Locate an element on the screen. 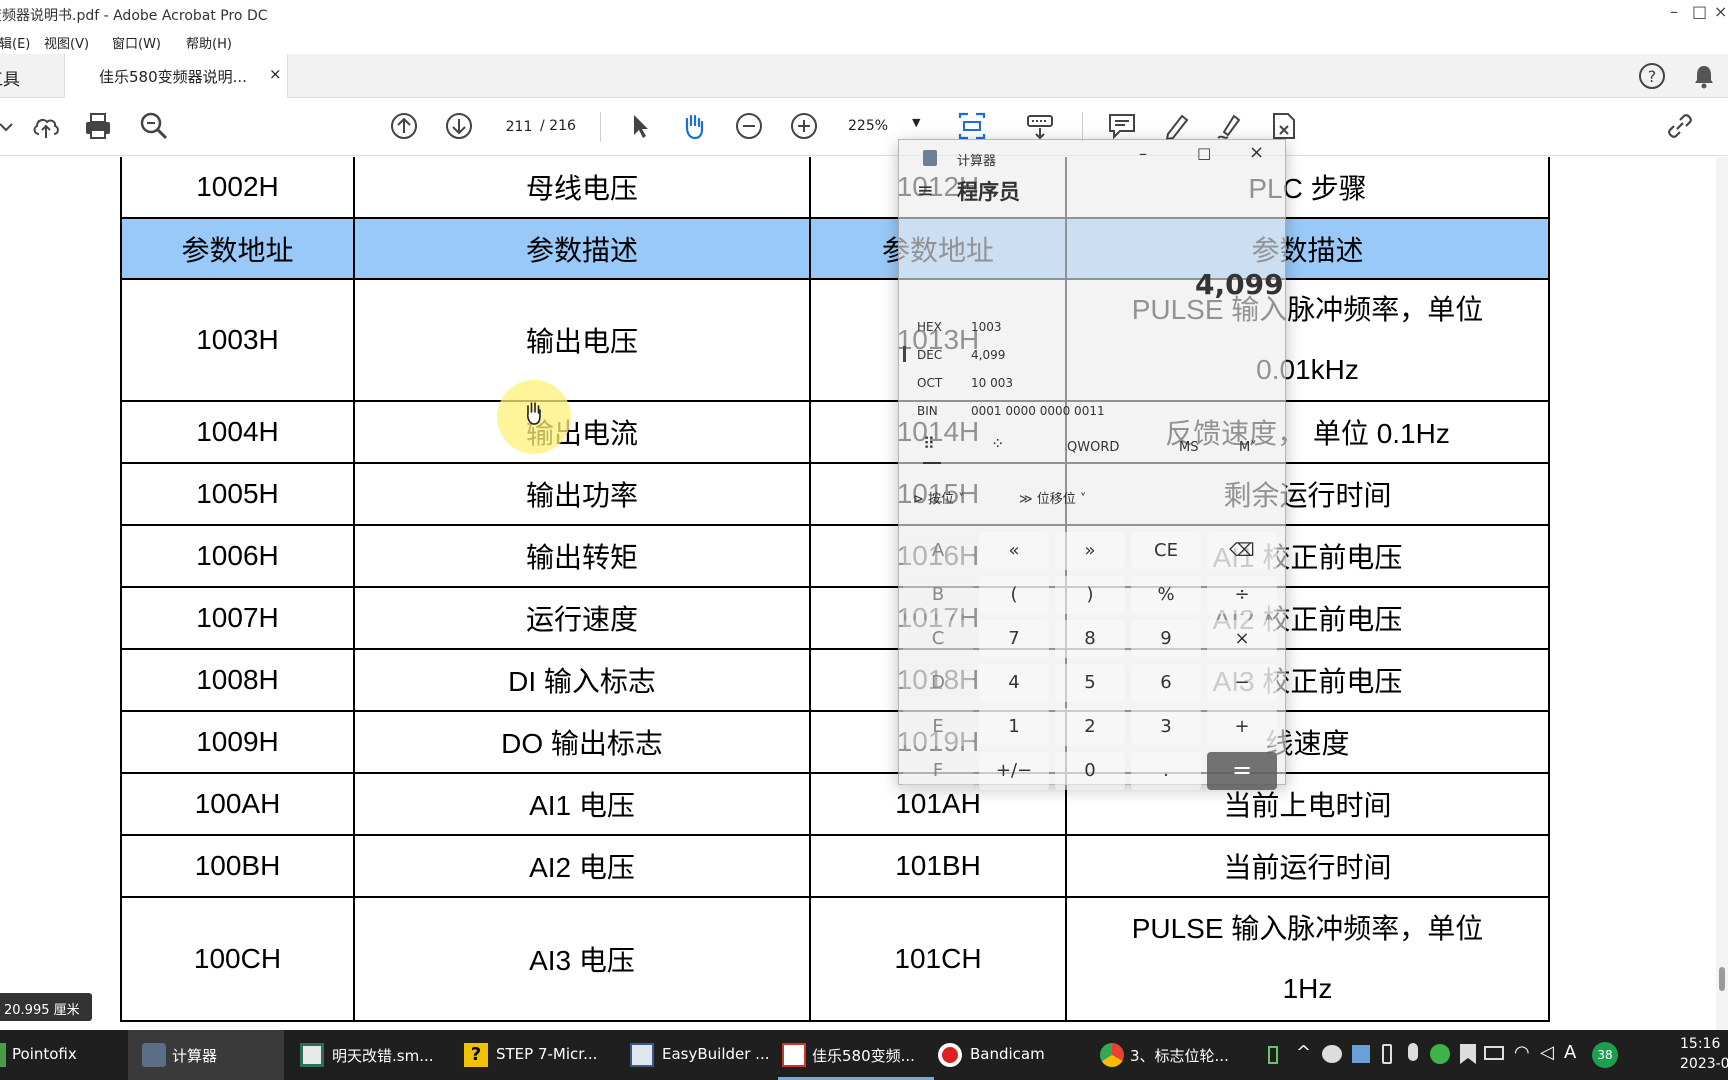 The image size is (1728, 1080). calc-key-11: 7 is located at coordinates (1014, 639).